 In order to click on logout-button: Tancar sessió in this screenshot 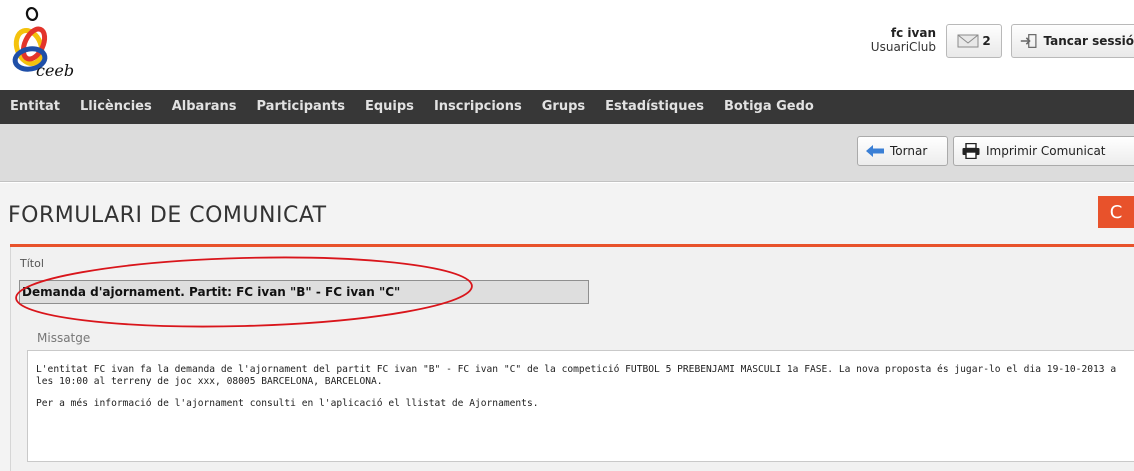, I will do `click(1072, 41)`.